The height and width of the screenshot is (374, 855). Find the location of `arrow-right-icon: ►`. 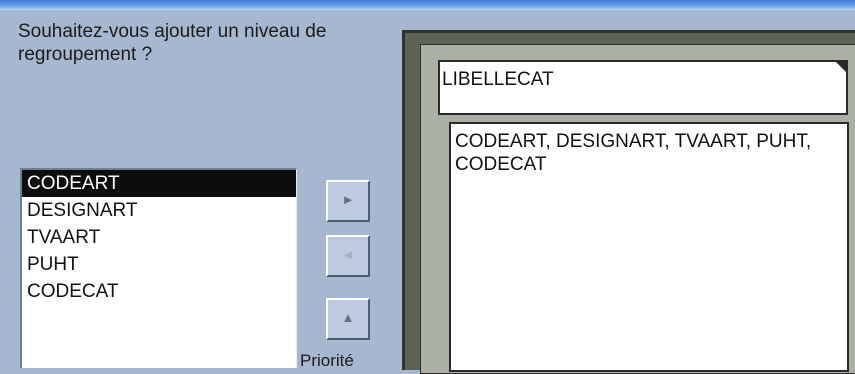

arrow-right-icon: ► is located at coordinates (348, 199).